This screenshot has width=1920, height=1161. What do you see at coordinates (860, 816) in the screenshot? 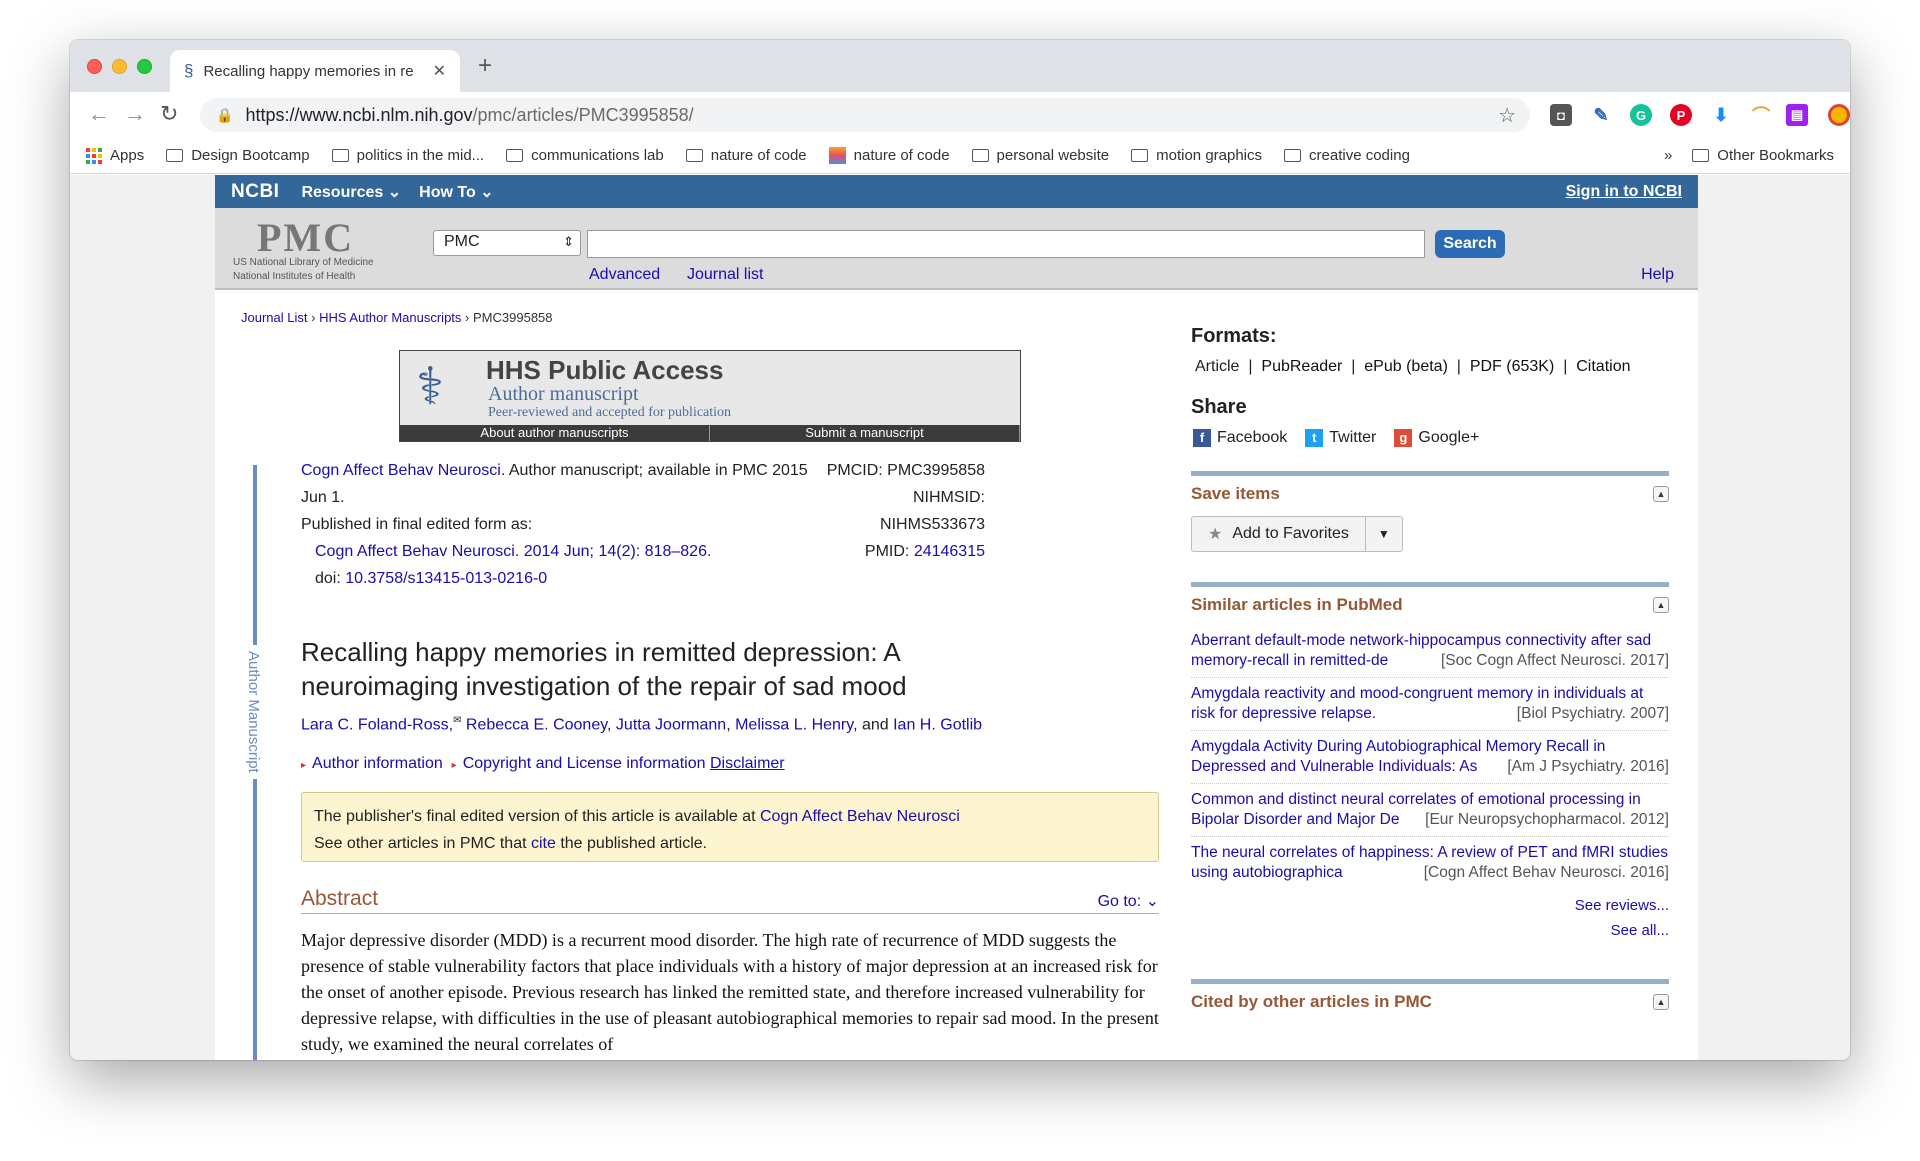
I see `publisher-link: Cogn Affect Behav Neurosci` at bounding box center [860, 816].